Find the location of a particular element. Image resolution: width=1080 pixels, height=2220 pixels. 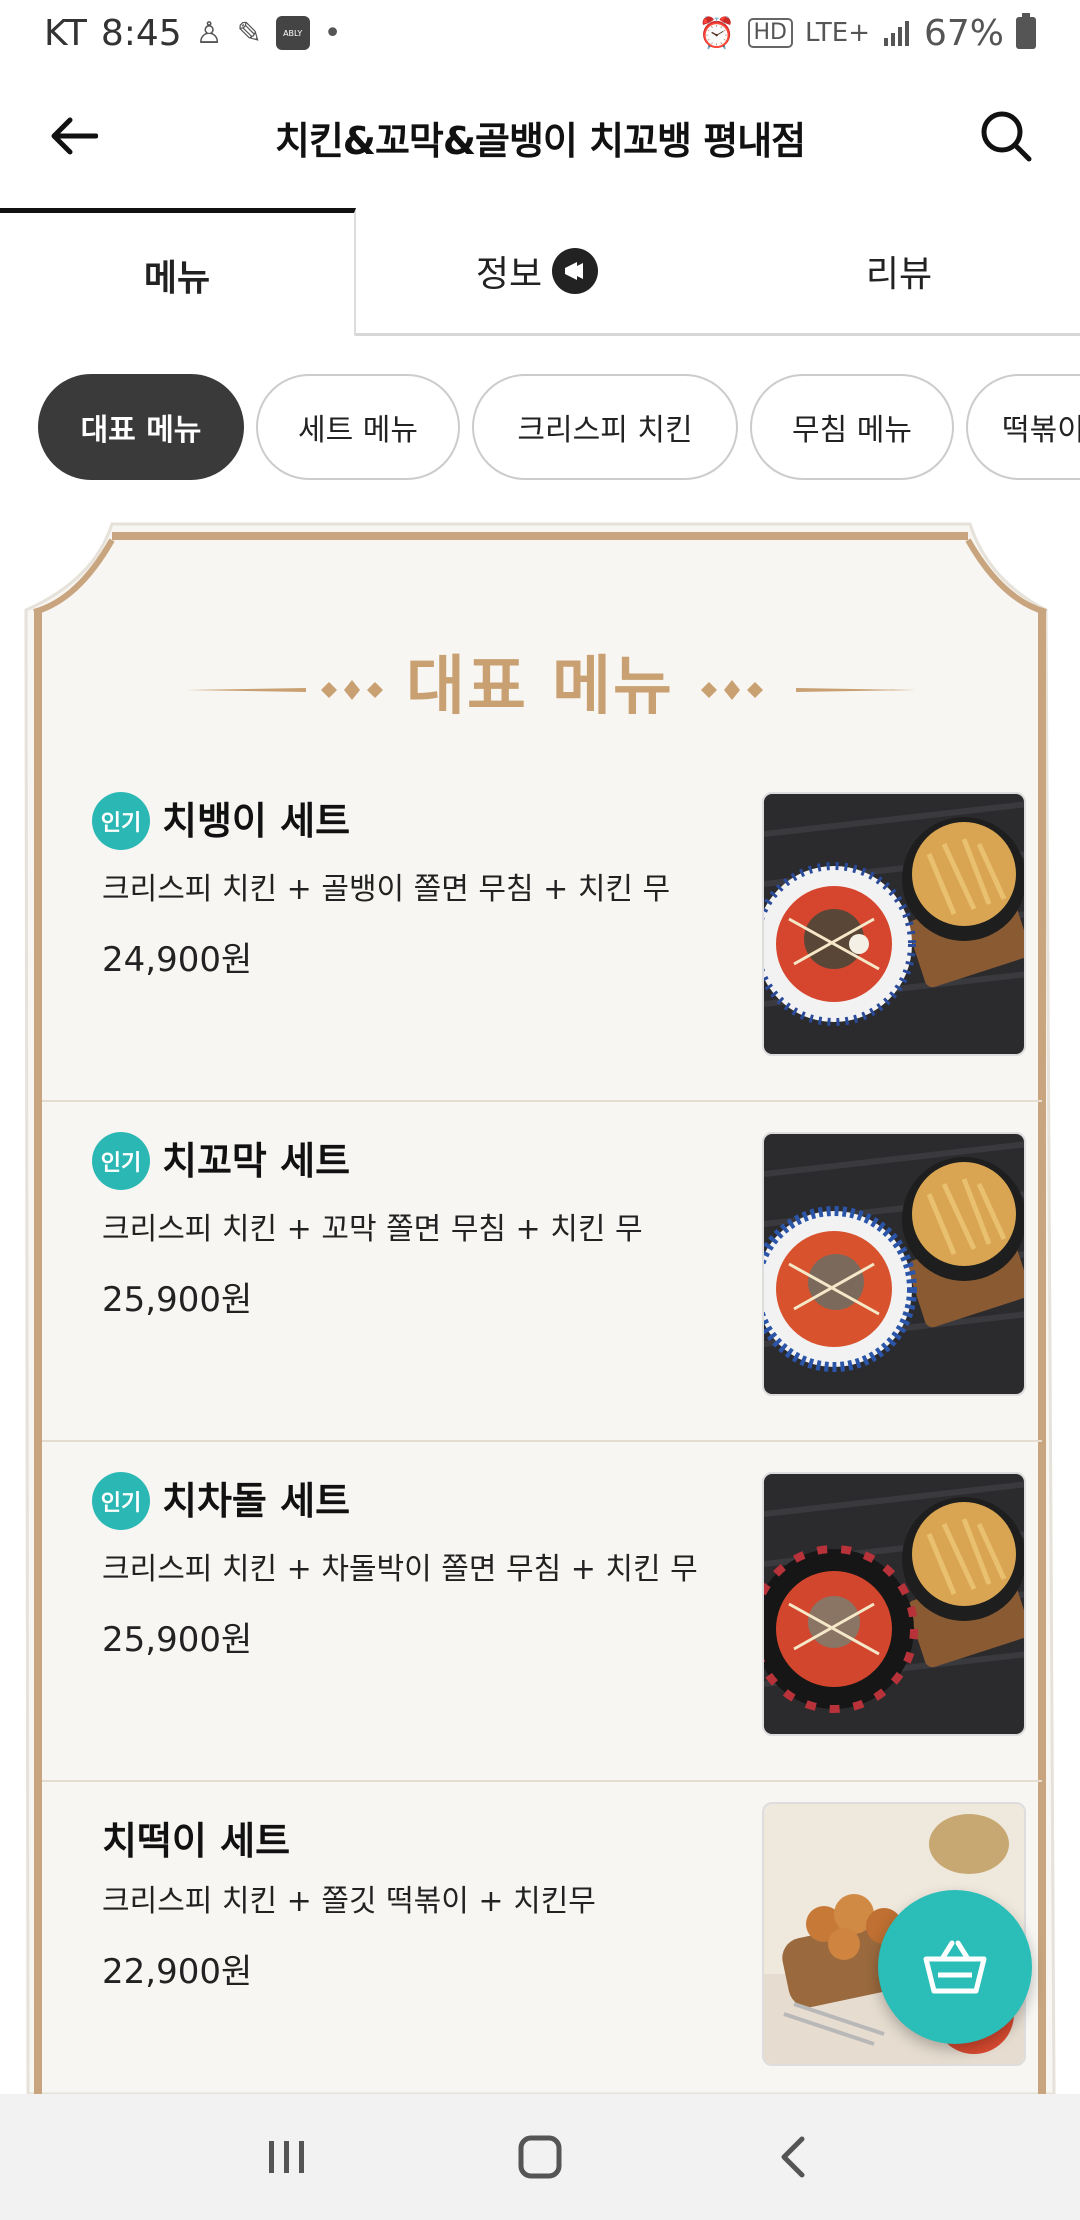

ably-app-icon: ABLY is located at coordinates (292, 33).